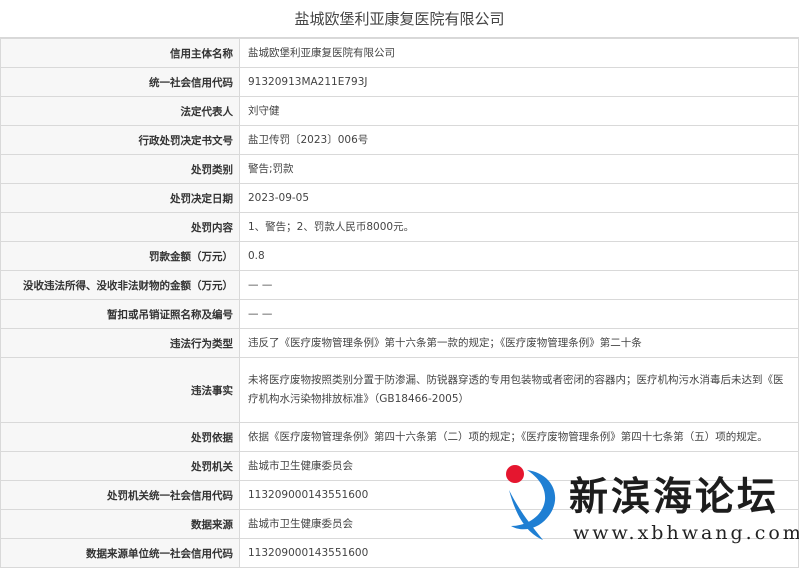  I want to click on row-value: 2023-09-05, so click(519, 198).